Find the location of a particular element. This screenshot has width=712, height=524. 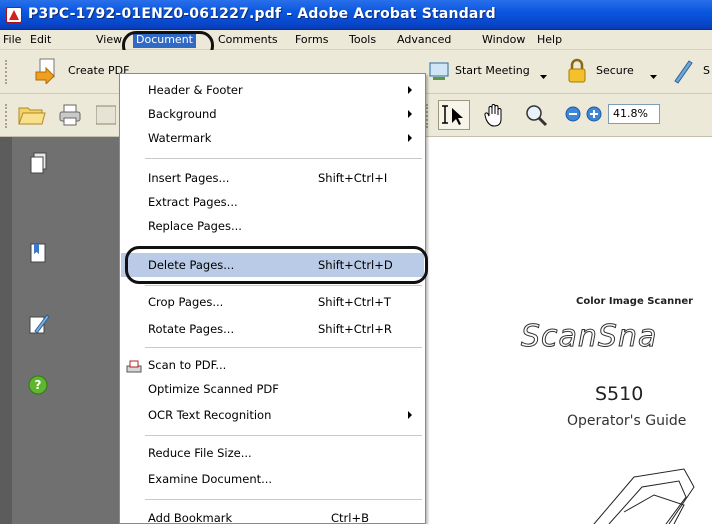

lock-icon is located at coordinates (577, 71).